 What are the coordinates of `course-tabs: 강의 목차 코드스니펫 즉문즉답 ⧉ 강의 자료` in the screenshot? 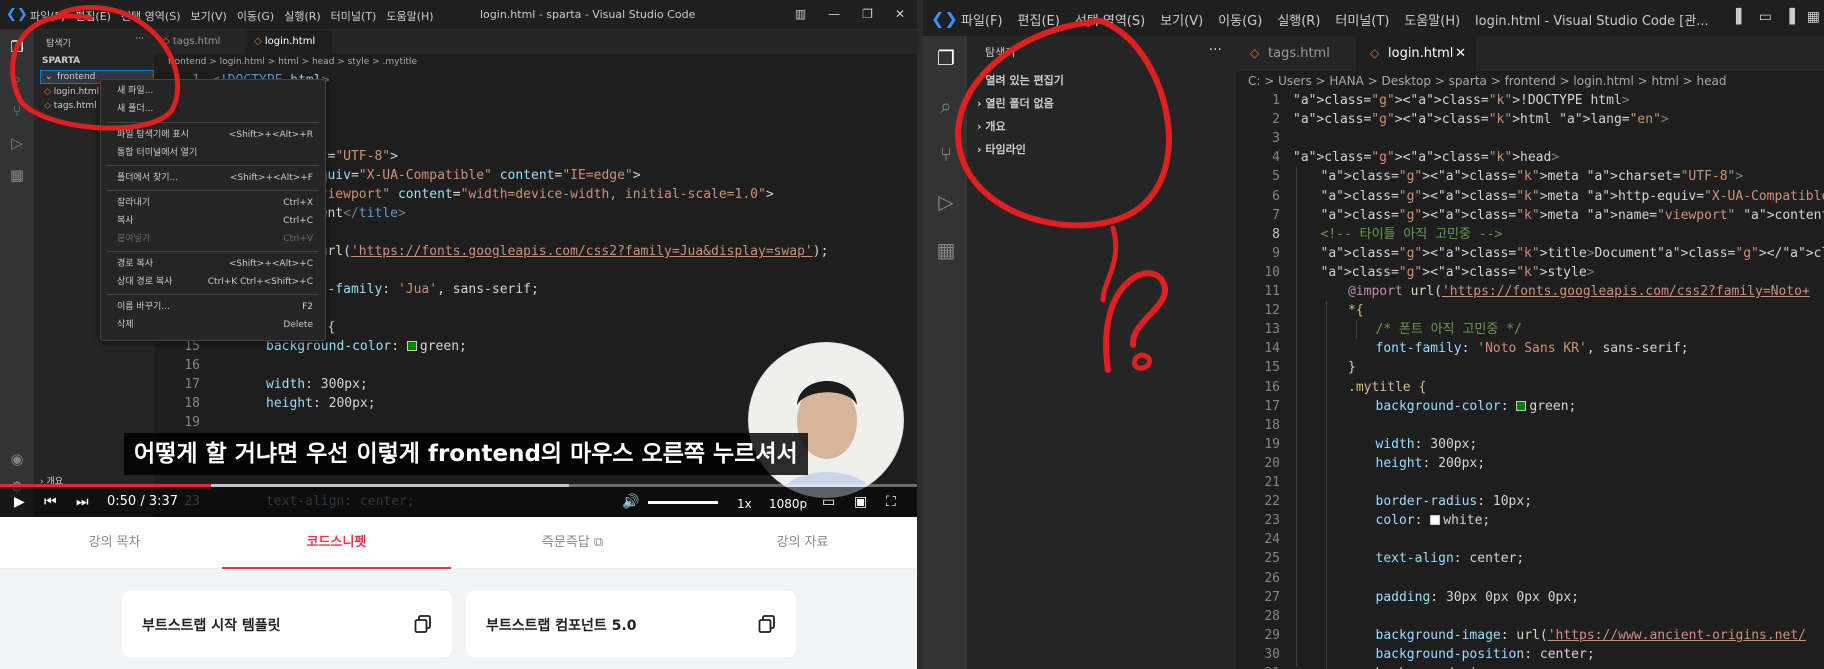 It's located at (458, 543).